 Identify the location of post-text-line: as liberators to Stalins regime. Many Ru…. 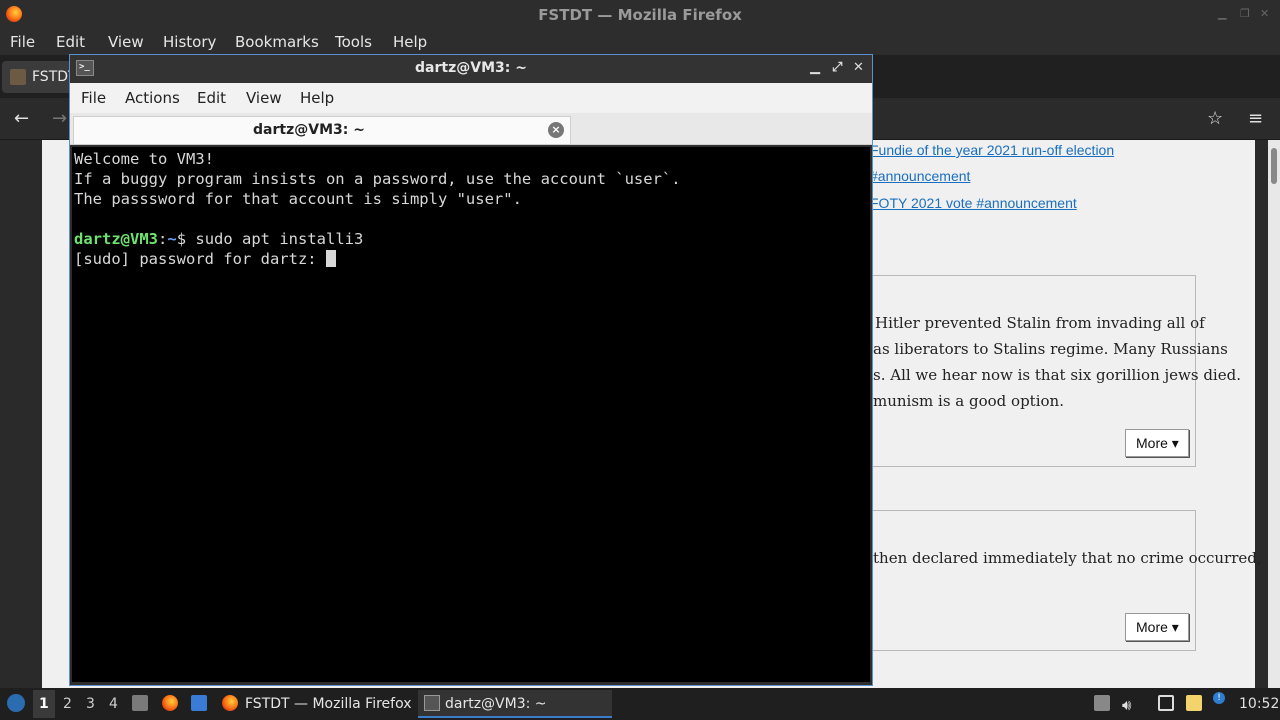
(1050, 349).